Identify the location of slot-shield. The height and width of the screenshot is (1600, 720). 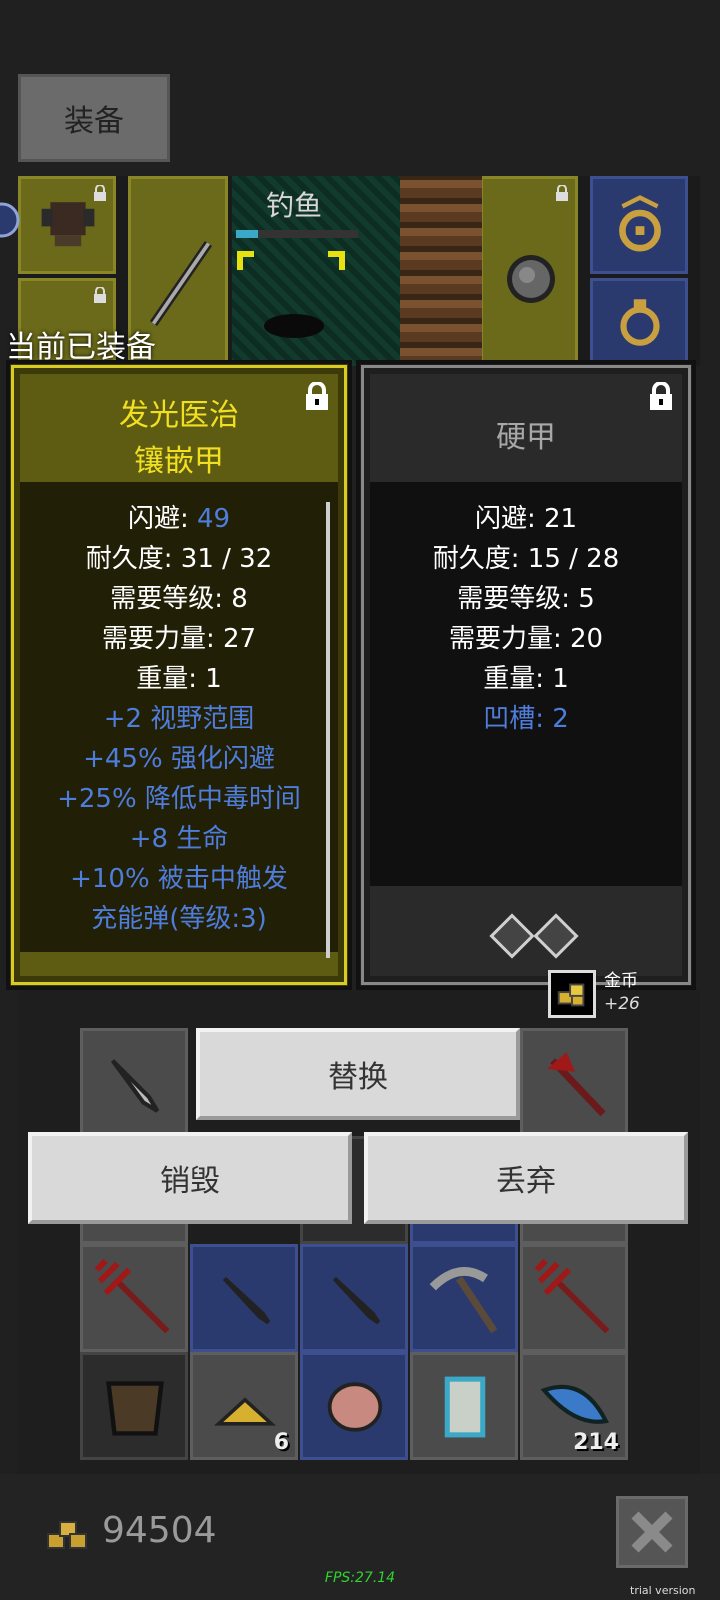
(529, 271).